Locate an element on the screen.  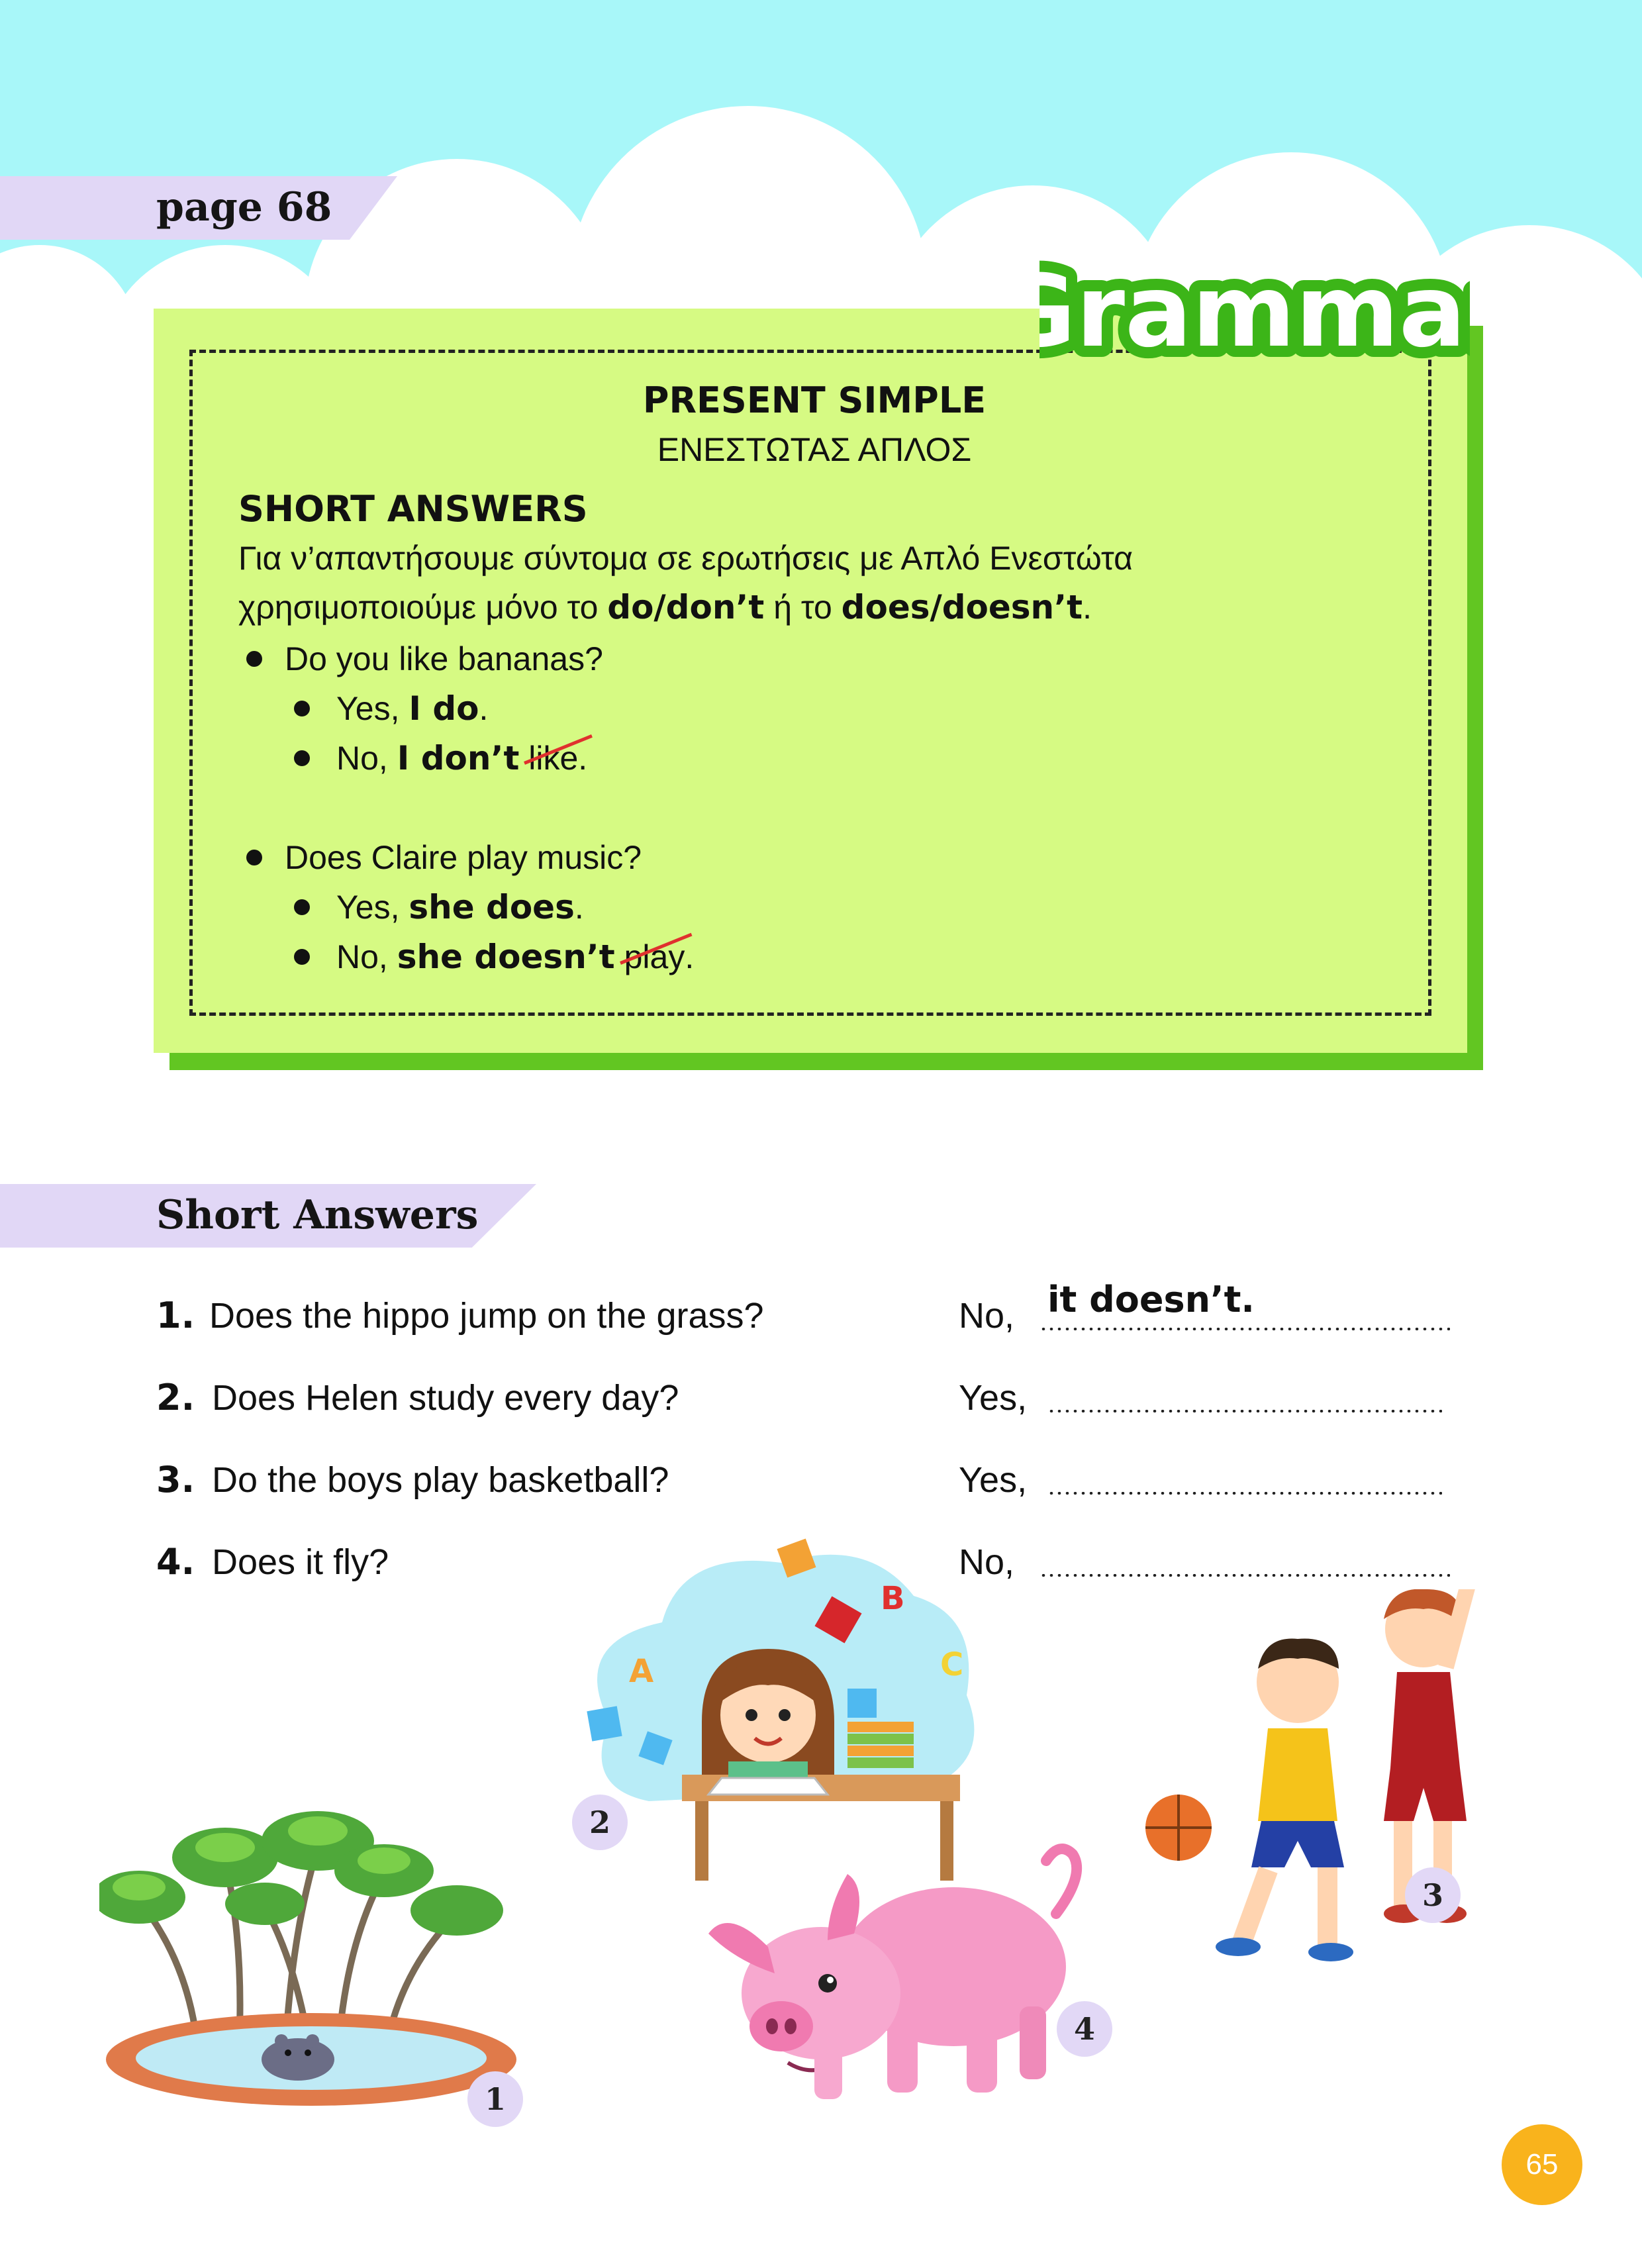
grammar-title-text: Grammar is located at coordinates (1254, 312).